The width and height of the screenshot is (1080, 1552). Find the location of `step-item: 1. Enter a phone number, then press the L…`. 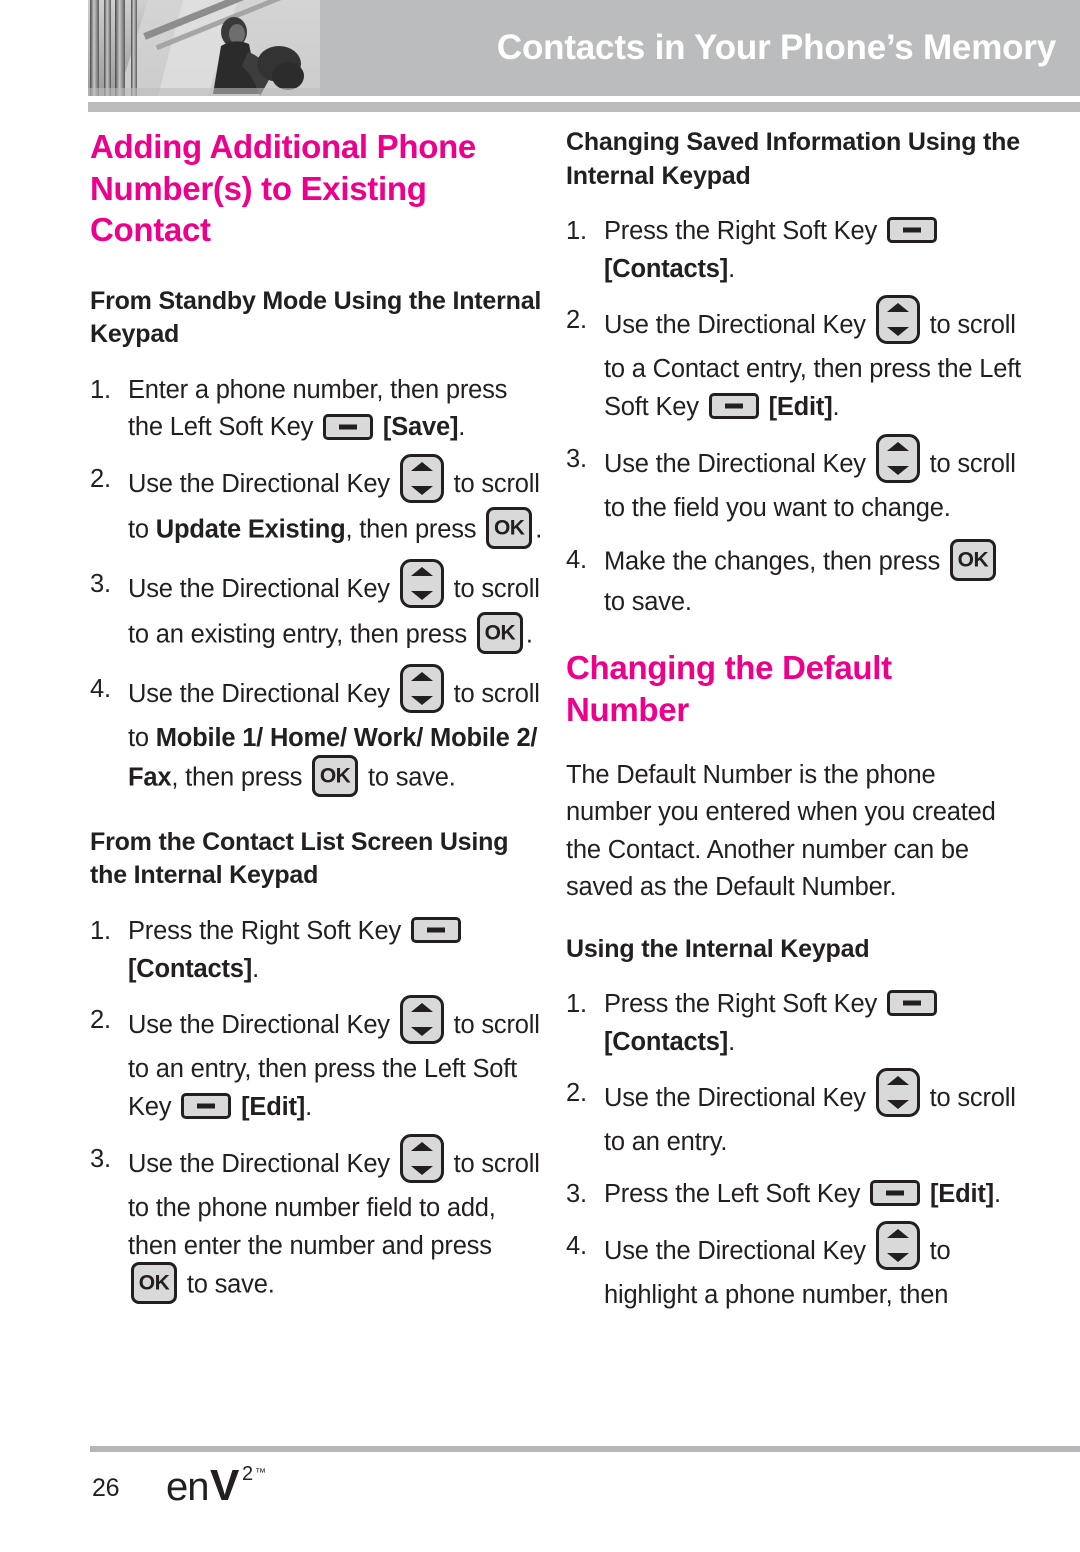

step-item: 1. Enter a phone number, then press the L… is located at coordinates (317, 409).